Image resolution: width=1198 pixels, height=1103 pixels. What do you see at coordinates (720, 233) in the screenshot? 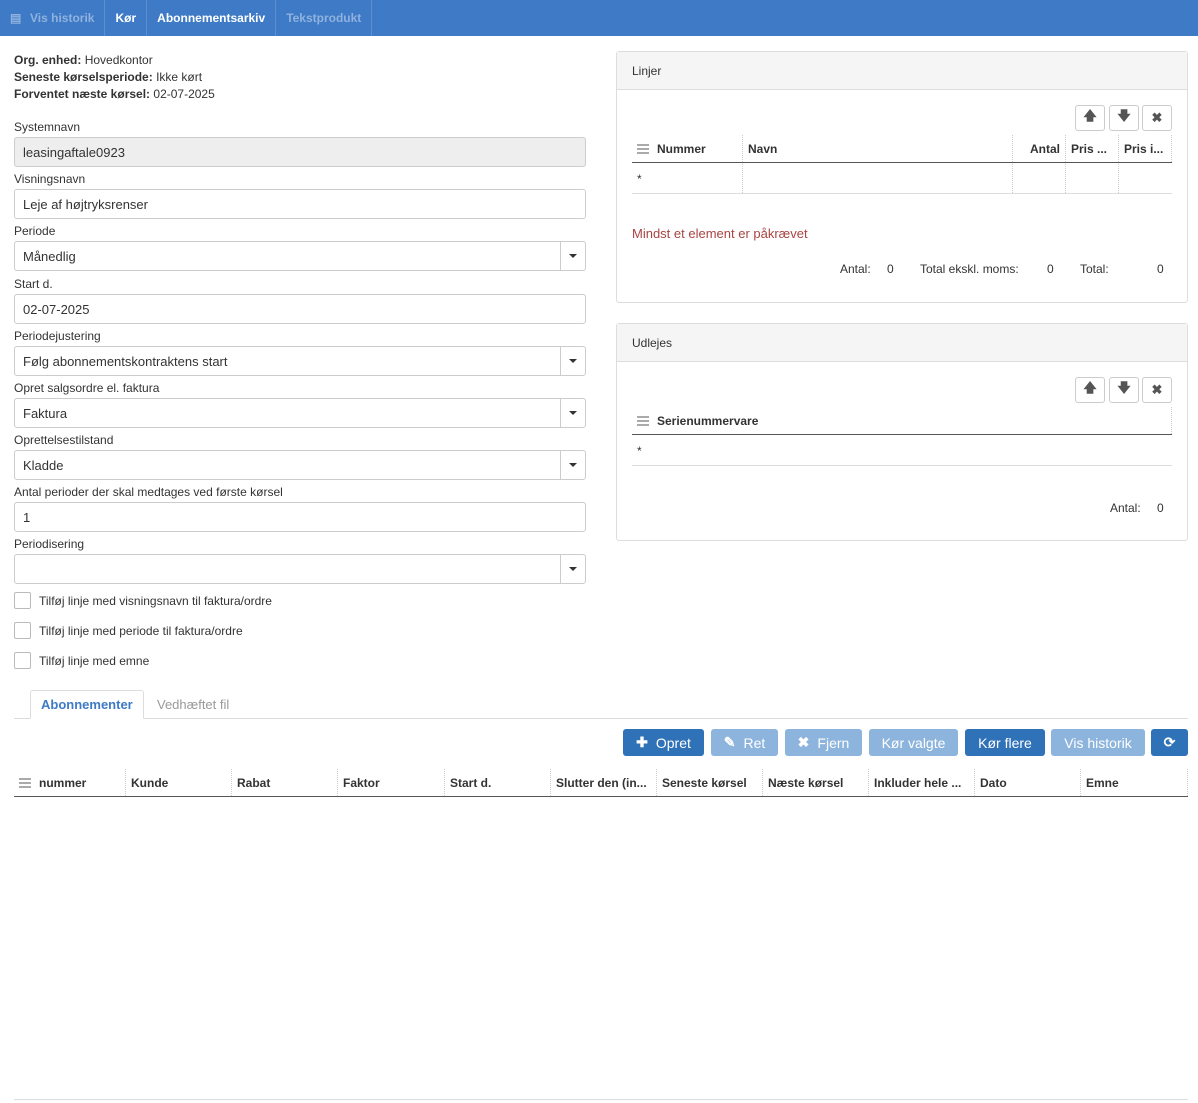
I see `validation-error: Mindst et element er påkrævet` at bounding box center [720, 233].